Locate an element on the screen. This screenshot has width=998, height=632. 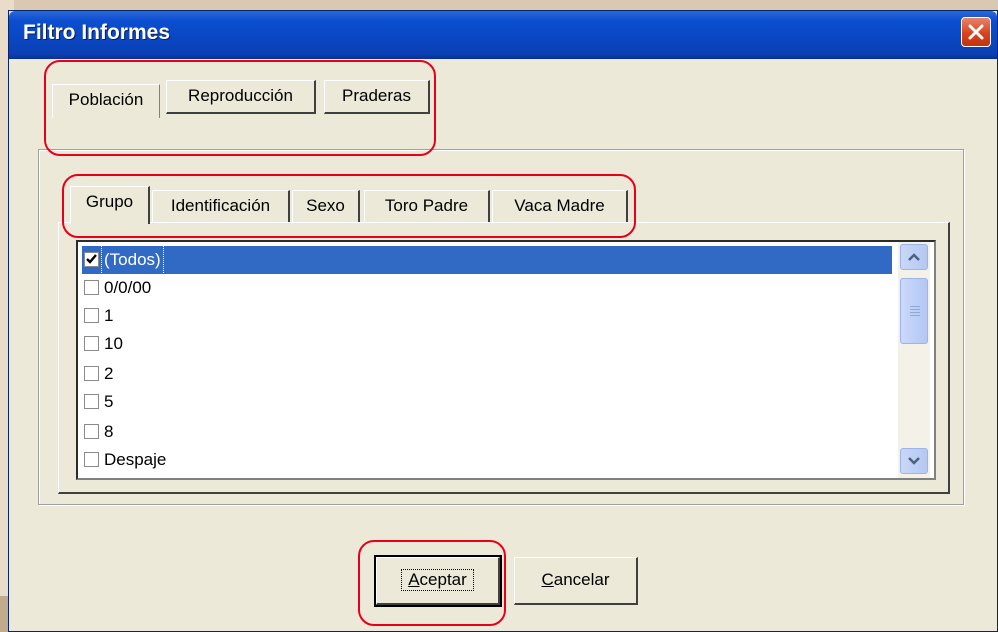
accept-button-label: Aceptar is located at coordinates (437, 580).